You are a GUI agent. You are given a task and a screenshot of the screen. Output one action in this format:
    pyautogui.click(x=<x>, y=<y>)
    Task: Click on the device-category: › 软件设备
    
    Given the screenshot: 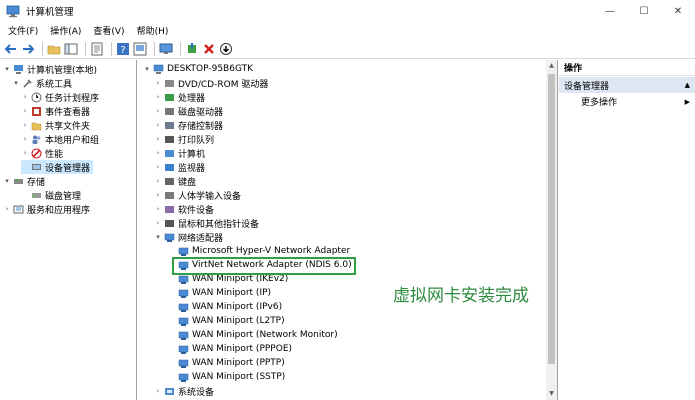 What is the action you would take?
    pyautogui.click(x=184, y=209)
    